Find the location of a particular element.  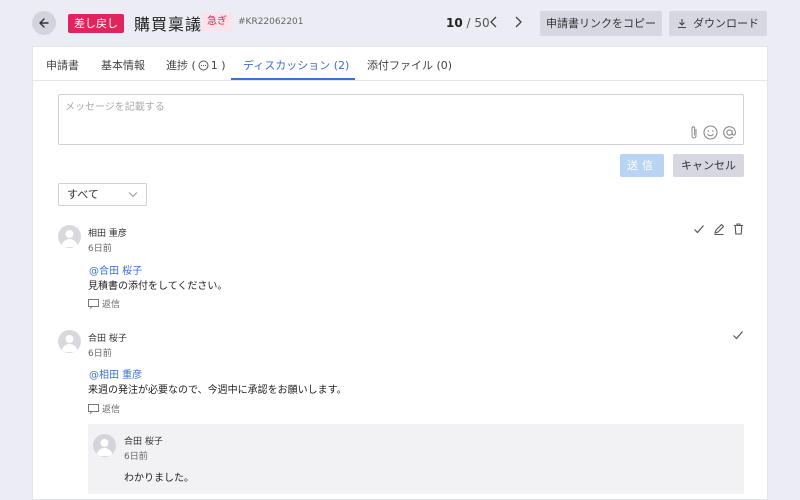

reply-body: わかりました。 is located at coordinates (159, 478).